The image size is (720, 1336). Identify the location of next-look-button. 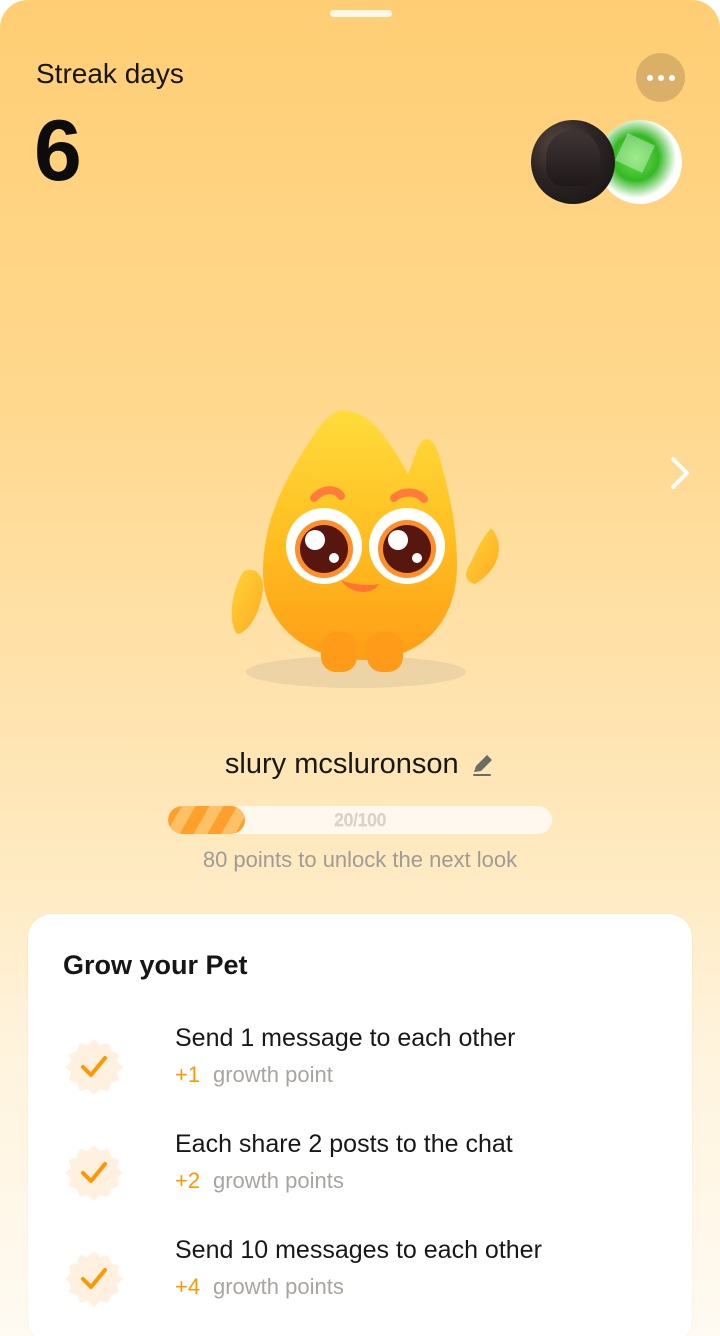
(680, 473).